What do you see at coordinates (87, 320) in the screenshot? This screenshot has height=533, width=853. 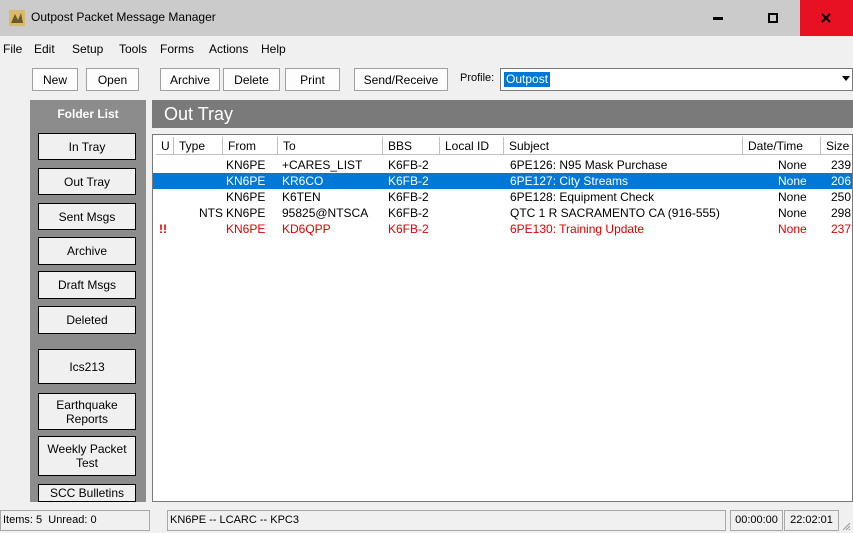 I see `folder-deleted: Deleted` at bounding box center [87, 320].